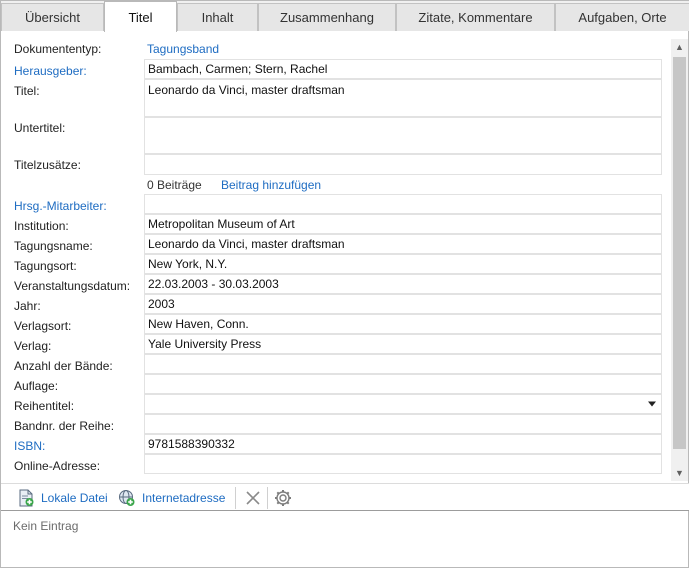 The height and width of the screenshot is (568, 689). I want to click on gear-icon, so click(283, 498).